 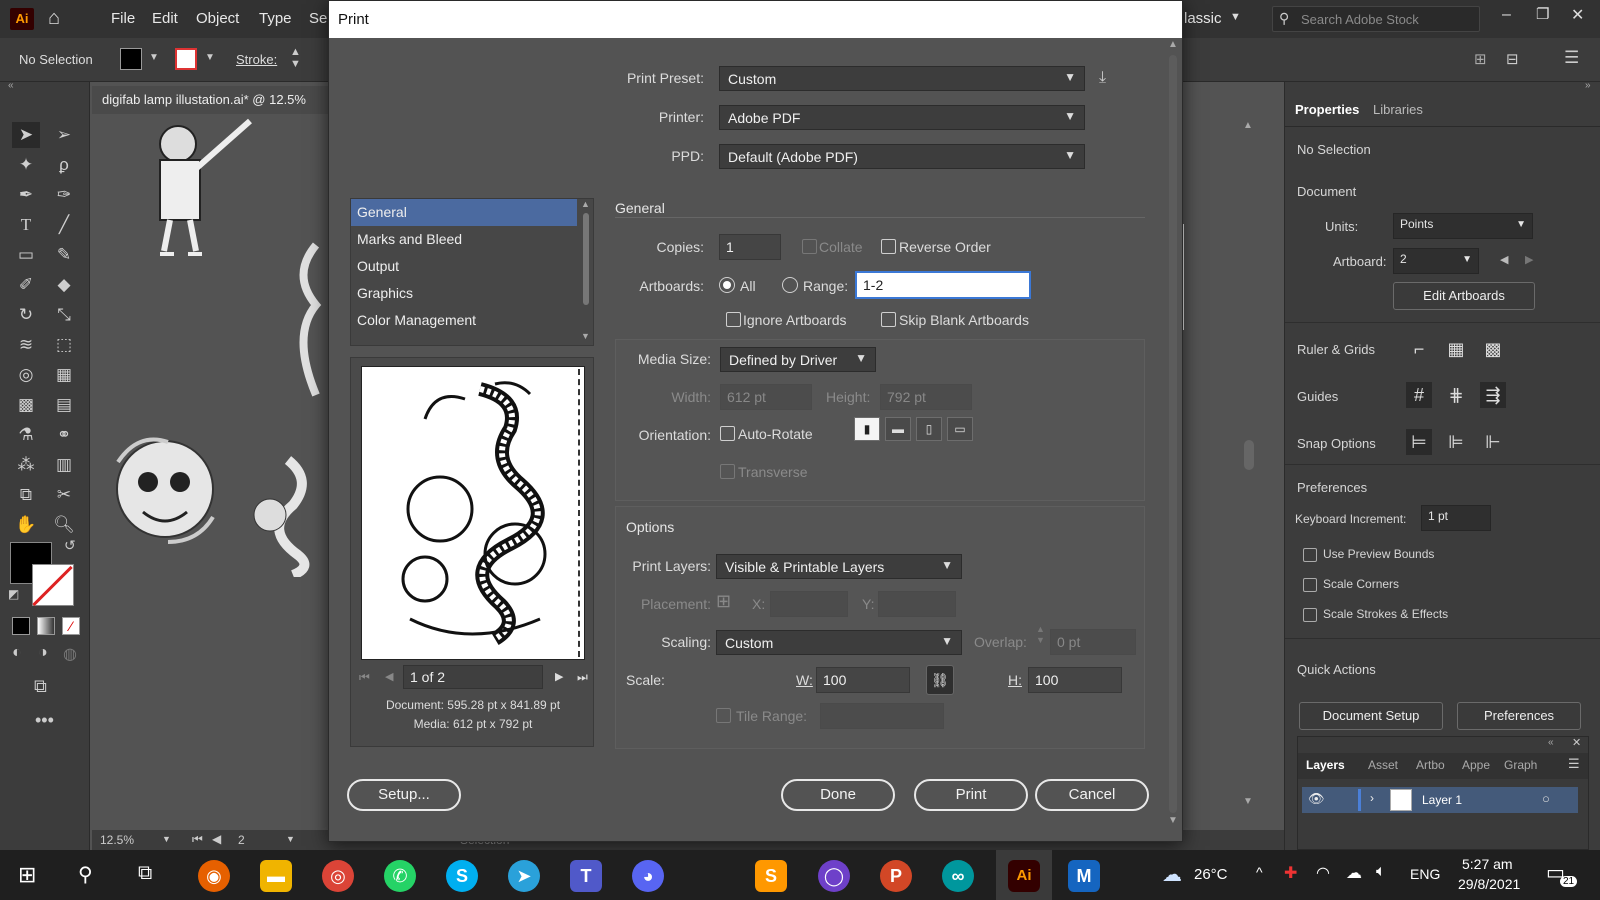 I want to click on artboards-all-radio, so click(x=727, y=285).